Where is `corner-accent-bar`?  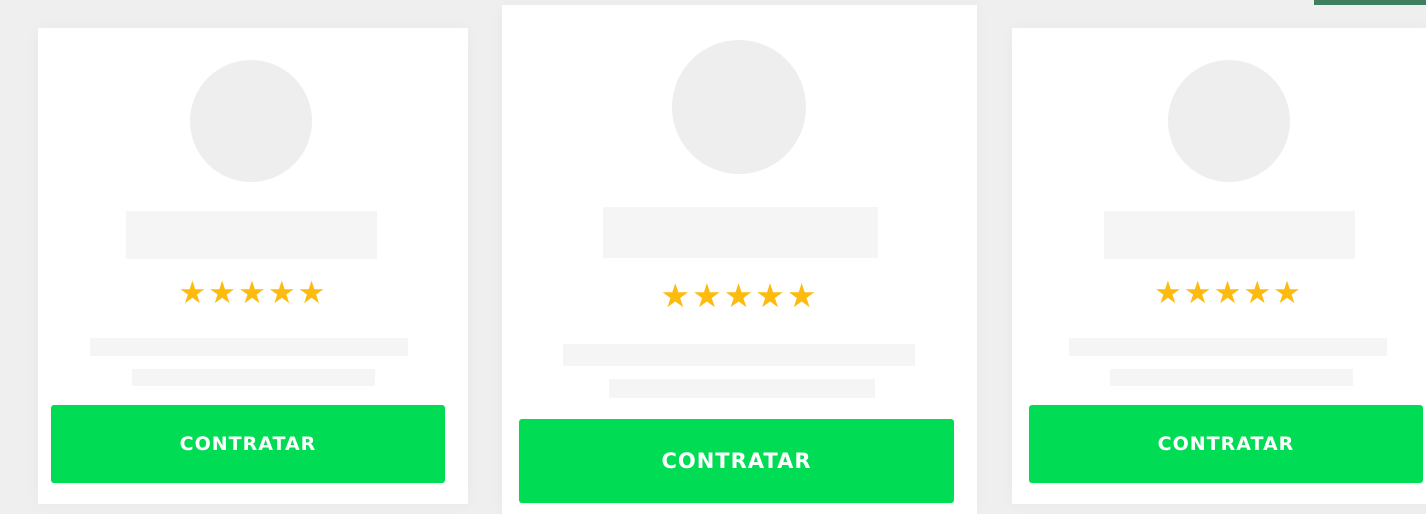 corner-accent-bar is located at coordinates (1370, 2).